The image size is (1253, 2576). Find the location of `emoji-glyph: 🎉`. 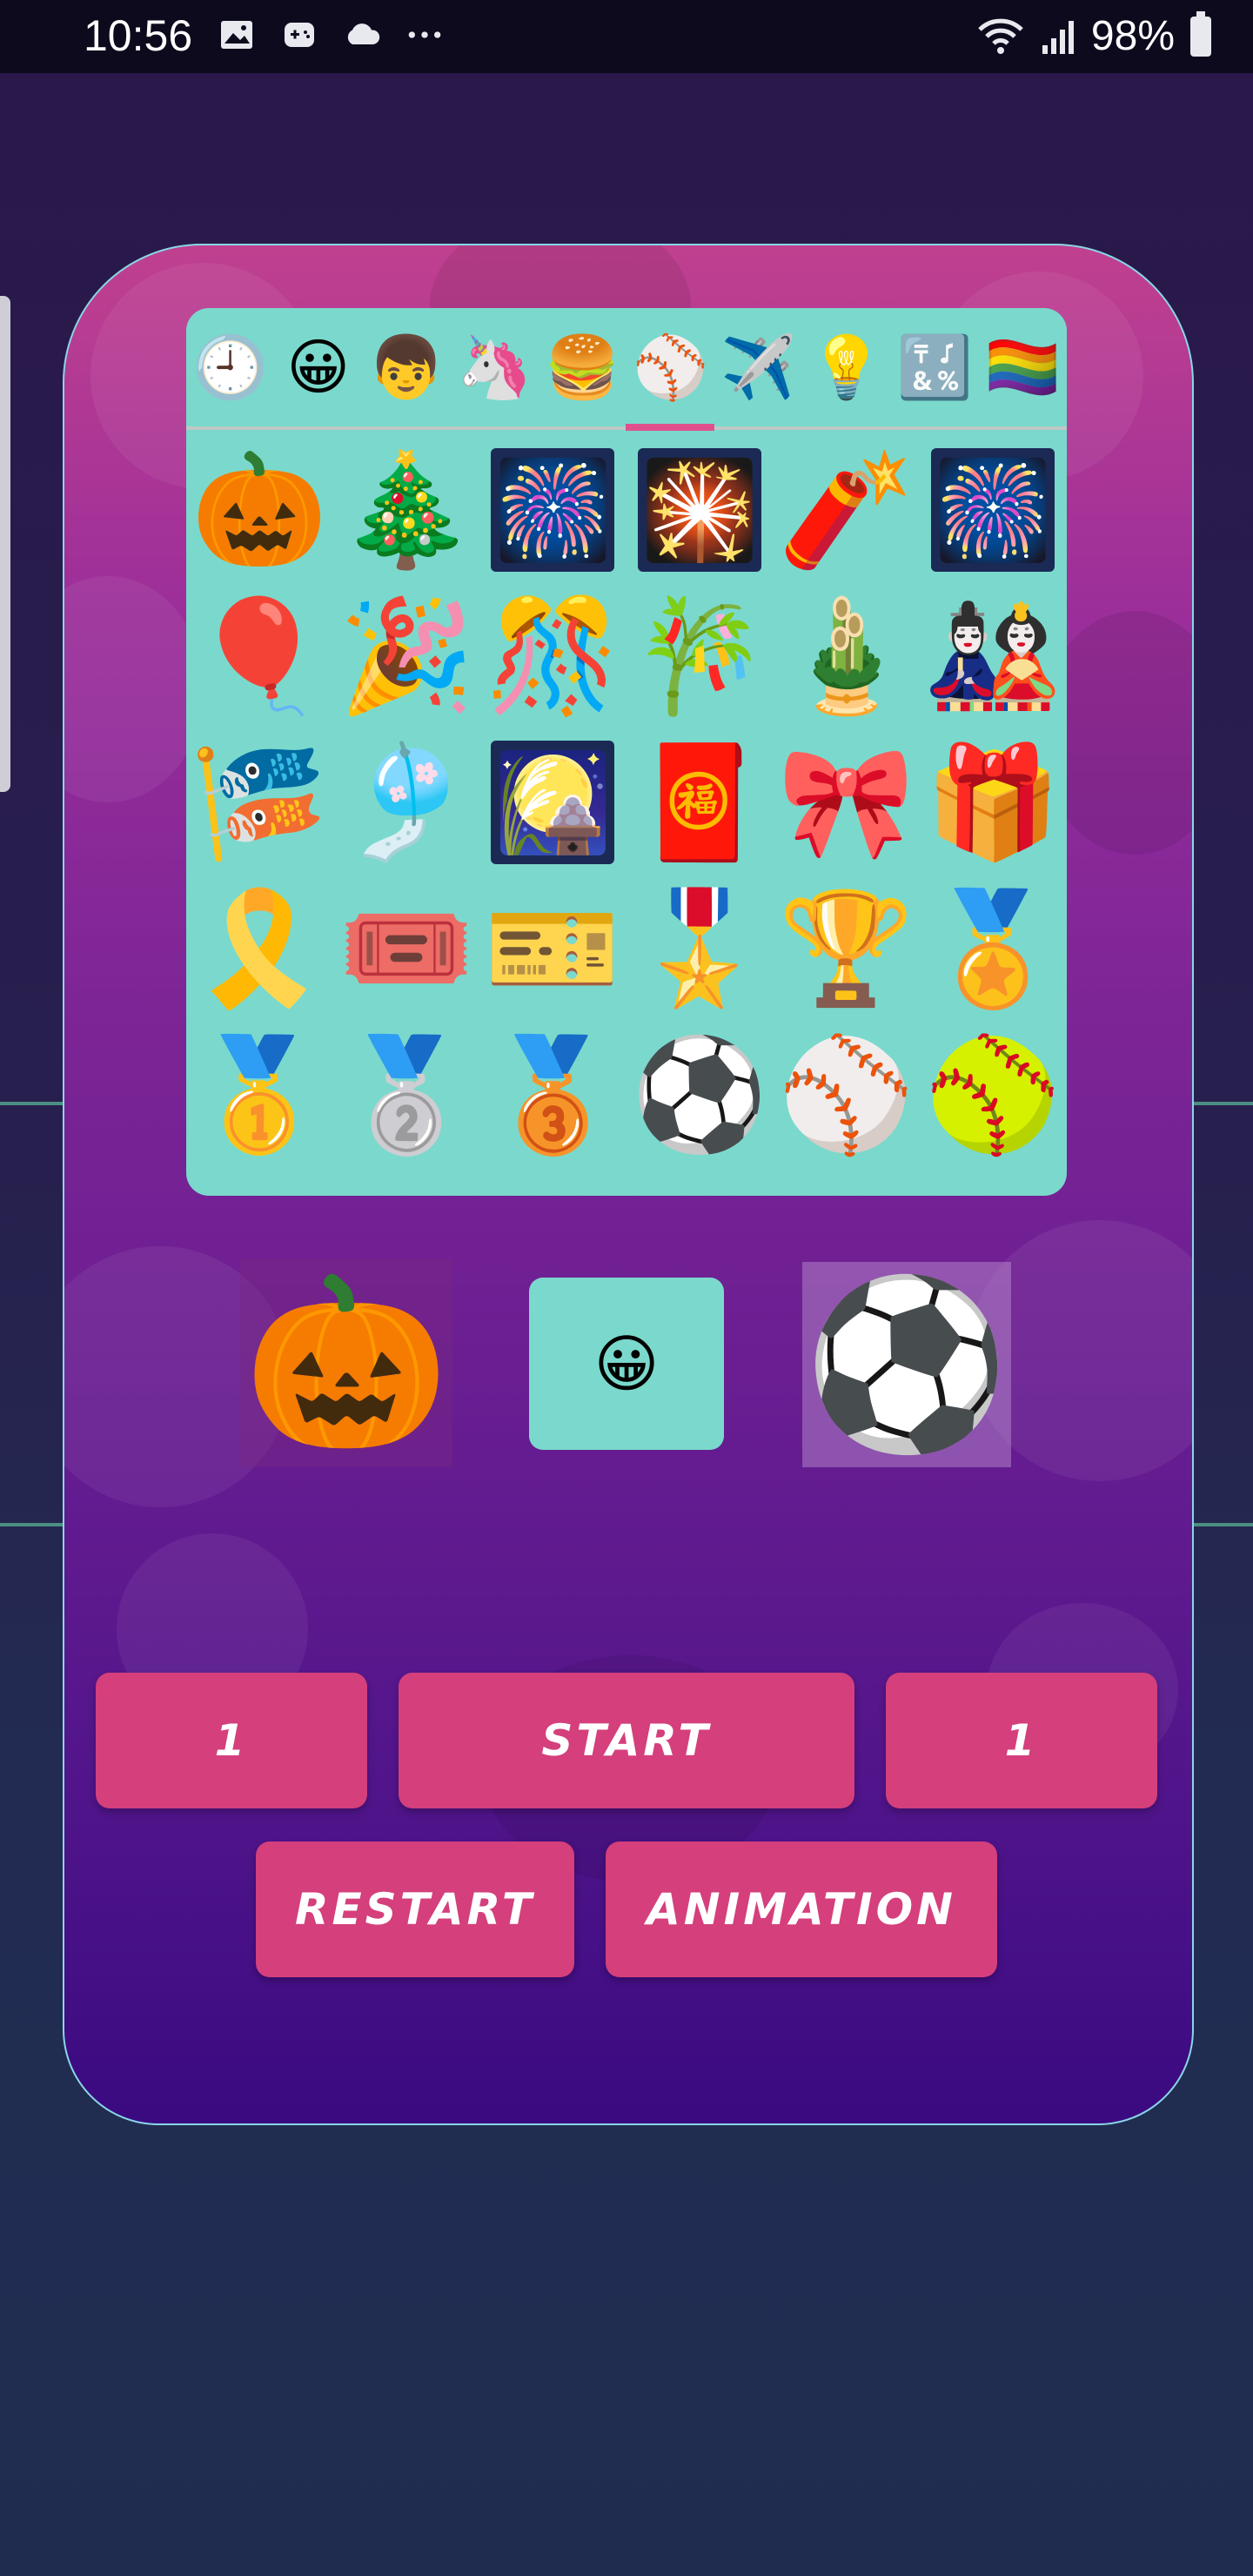

emoji-glyph: 🎉 is located at coordinates (406, 656).